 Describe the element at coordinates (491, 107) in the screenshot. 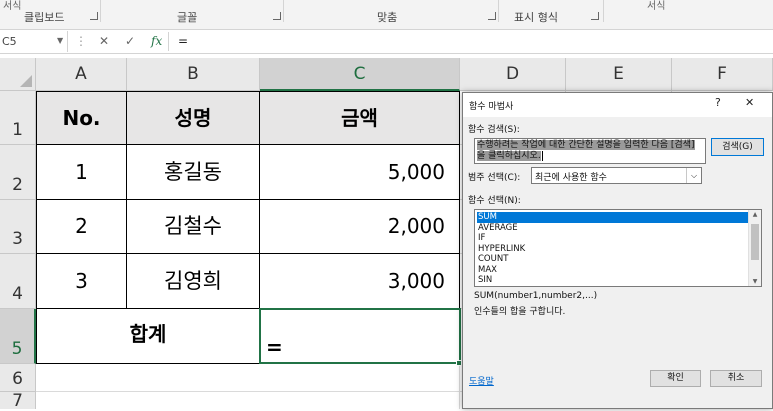

I see `dialog-title: 함수 마법사` at that location.